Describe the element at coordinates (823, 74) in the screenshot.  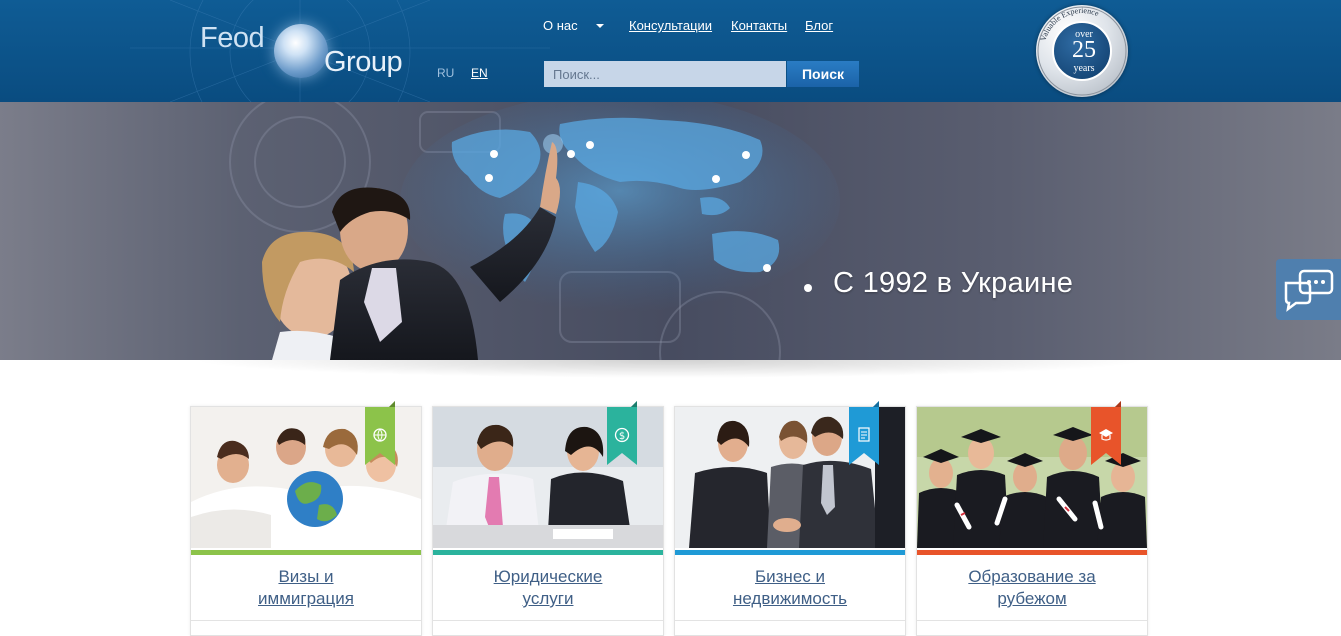
I see `search-button: Поиск` at that location.